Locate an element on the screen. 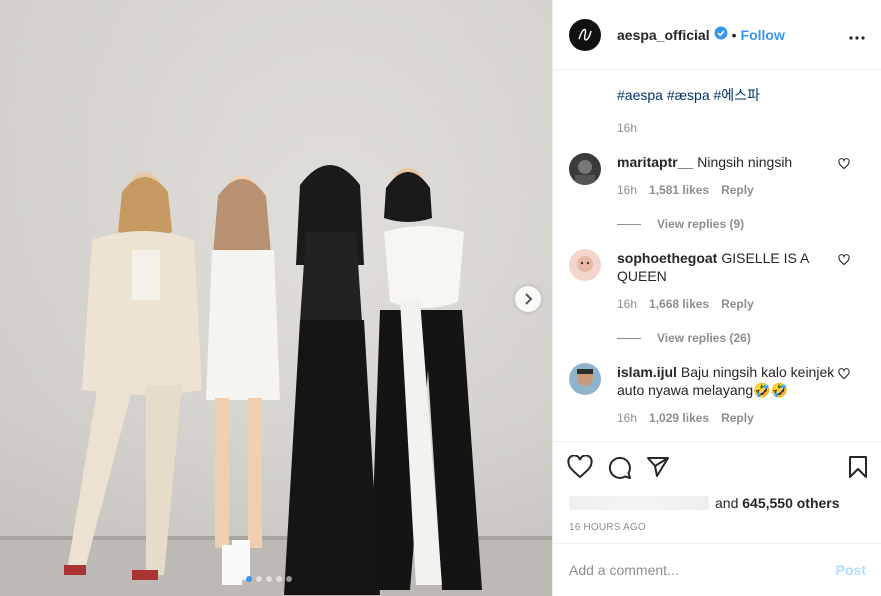 This screenshot has width=881, height=596. view-replies-button: View replies (26) is located at coordinates (741, 338).